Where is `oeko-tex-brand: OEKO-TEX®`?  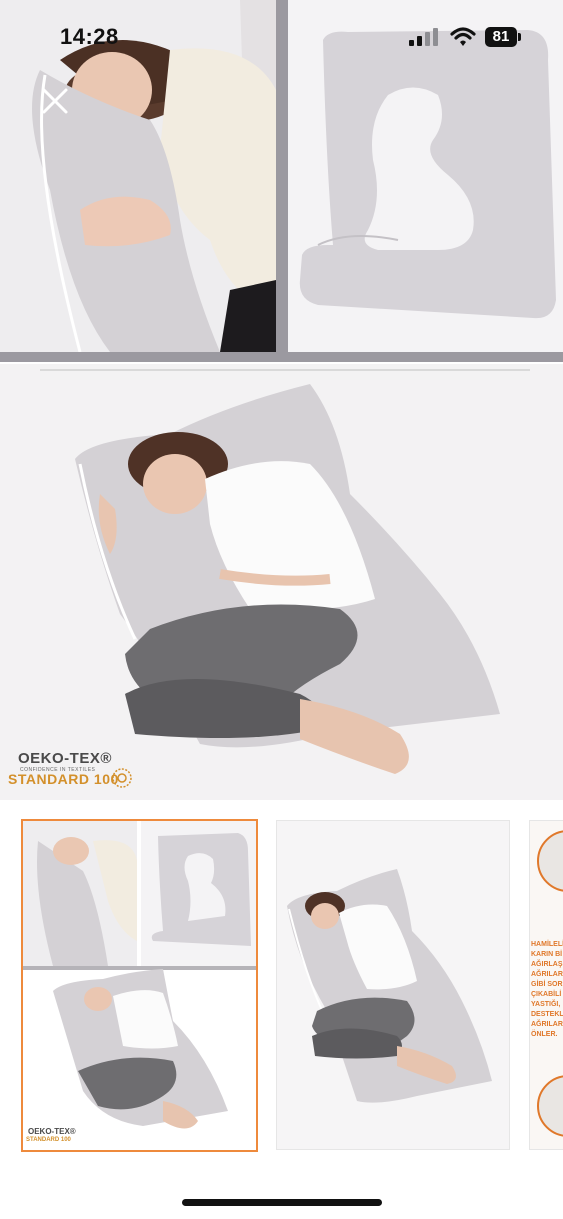
oeko-tex-brand: OEKO-TEX® is located at coordinates (65, 758).